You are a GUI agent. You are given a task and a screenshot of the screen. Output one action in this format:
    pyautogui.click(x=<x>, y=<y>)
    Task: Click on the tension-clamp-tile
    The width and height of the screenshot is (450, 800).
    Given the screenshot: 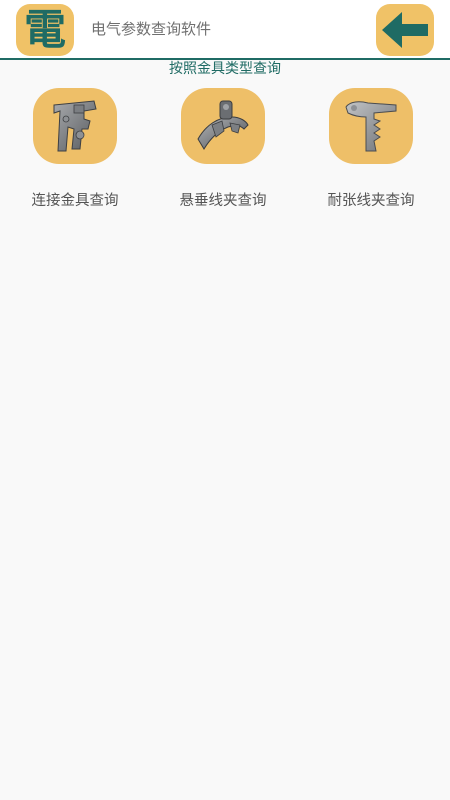 What is the action you would take?
    pyautogui.click(x=371, y=126)
    